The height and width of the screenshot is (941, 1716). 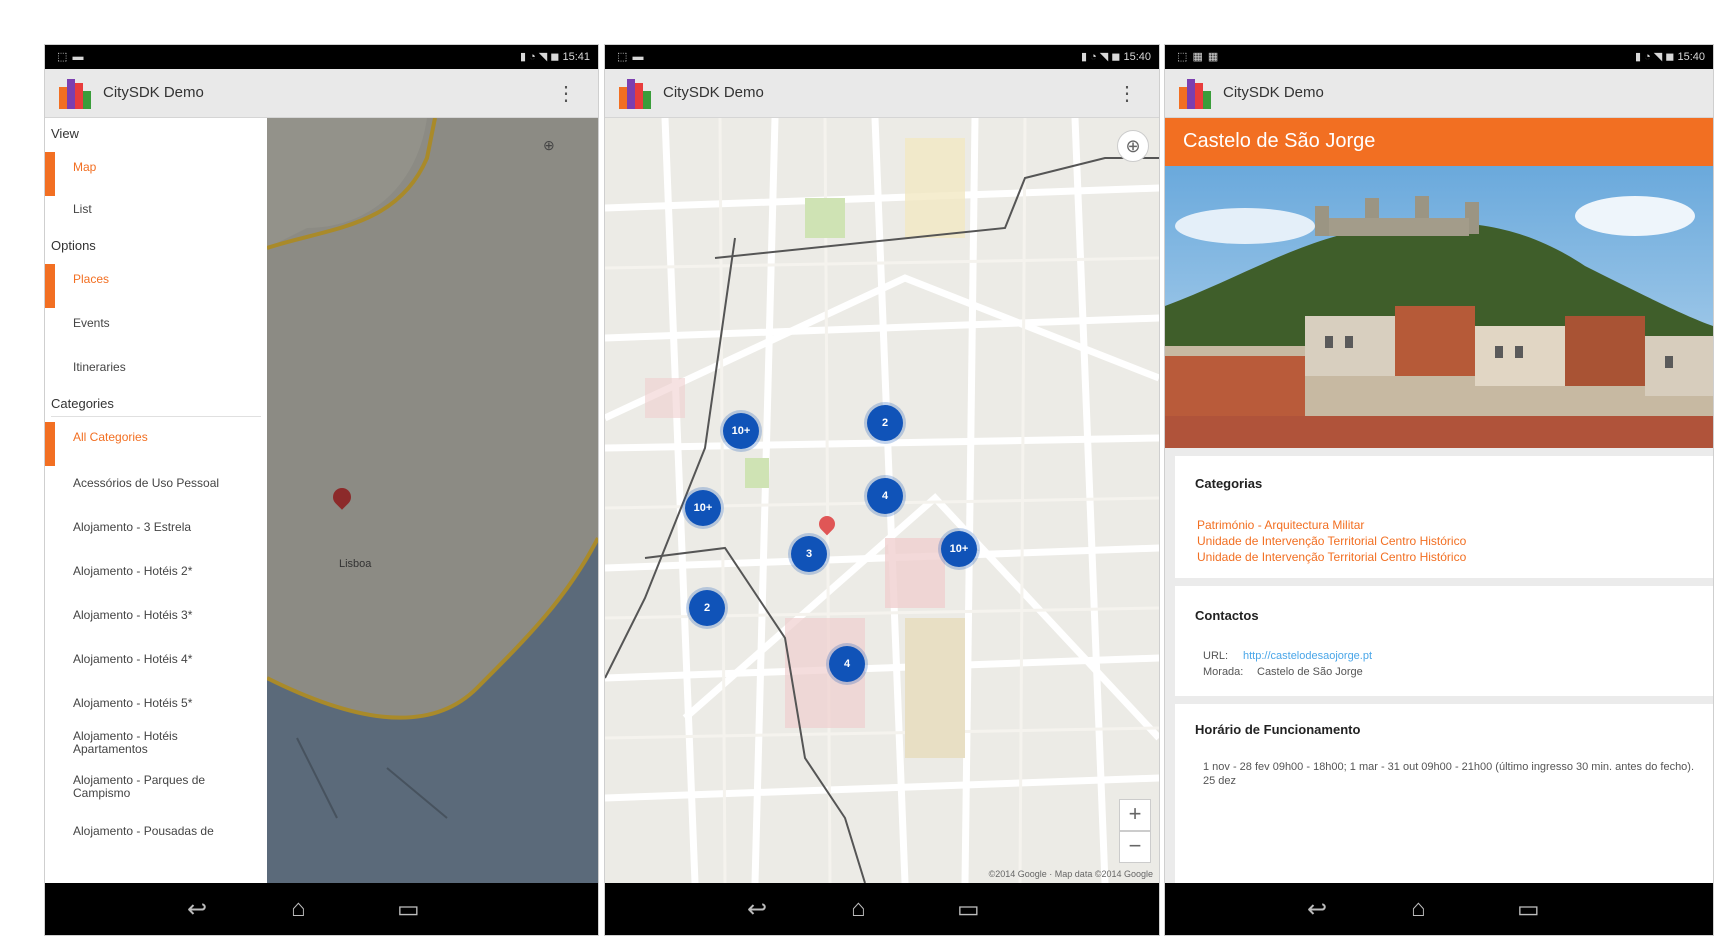 I want to click on status-bar: ⬚ ▬ ▮ ◔ ◥ ◼ 15:40, so click(x=882, y=57).